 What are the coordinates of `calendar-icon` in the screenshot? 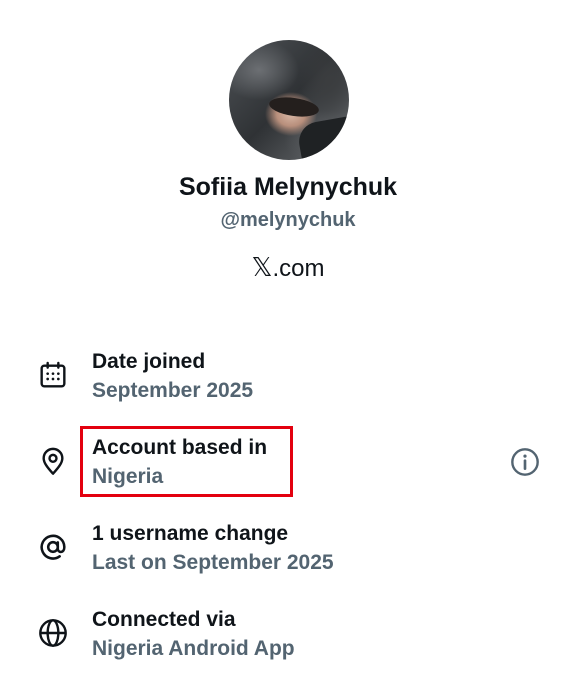 It's located at (53, 374).